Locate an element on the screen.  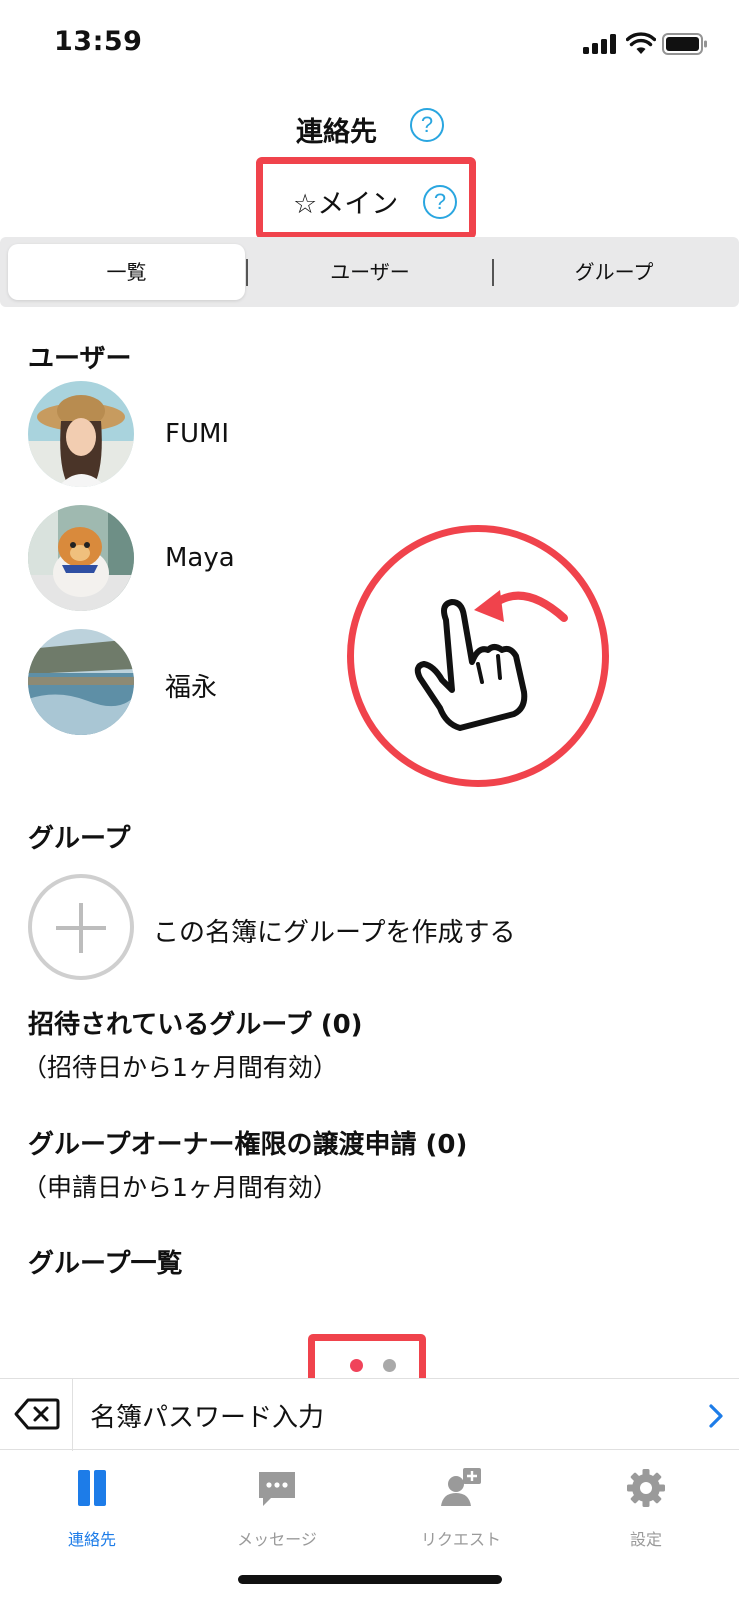
page-title: 連絡先 is located at coordinates (336, 132).